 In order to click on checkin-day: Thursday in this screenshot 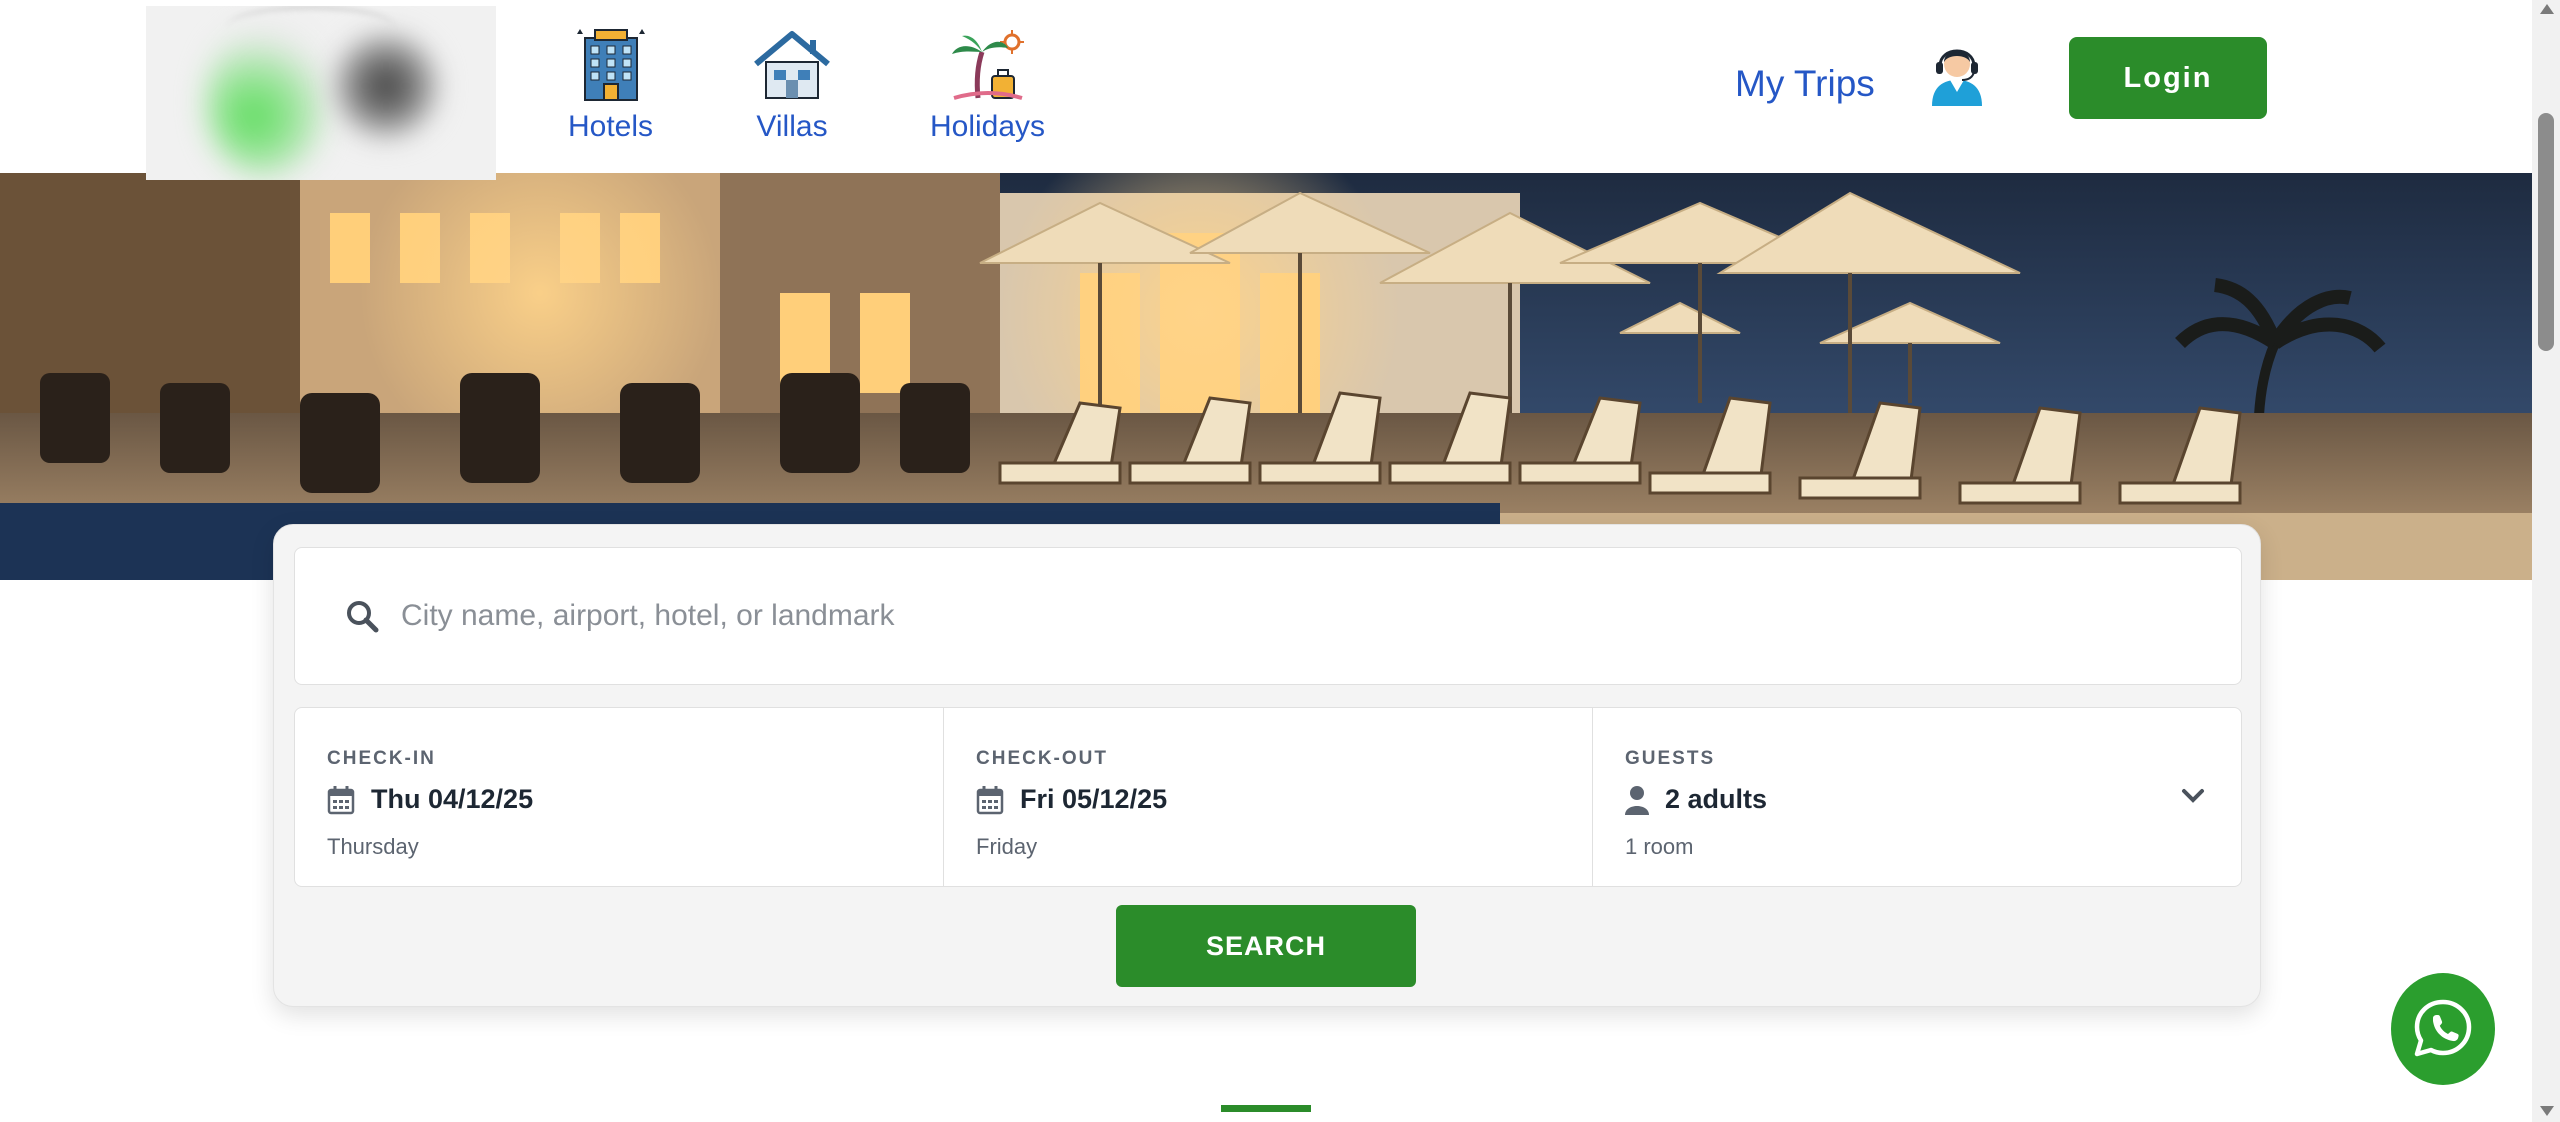, I will do `click(373, 846)`.